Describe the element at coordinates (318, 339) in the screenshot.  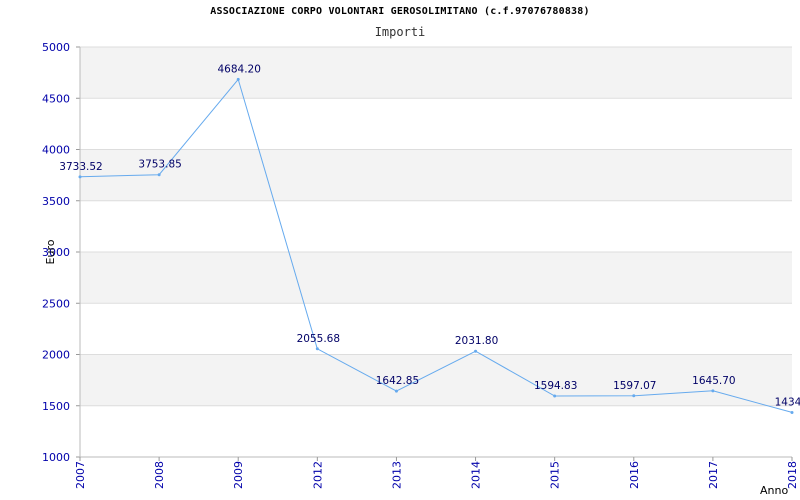
I see `data-label: 2055.68` at that location.